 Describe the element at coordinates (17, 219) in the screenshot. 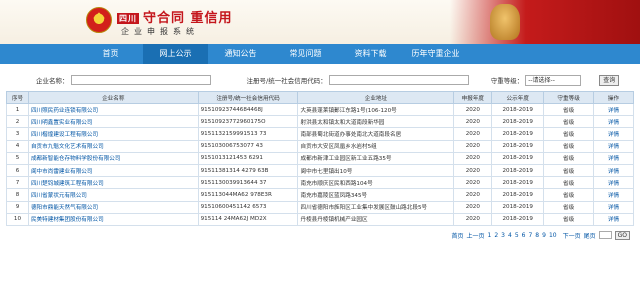

I see `row-index: 10` at that location.